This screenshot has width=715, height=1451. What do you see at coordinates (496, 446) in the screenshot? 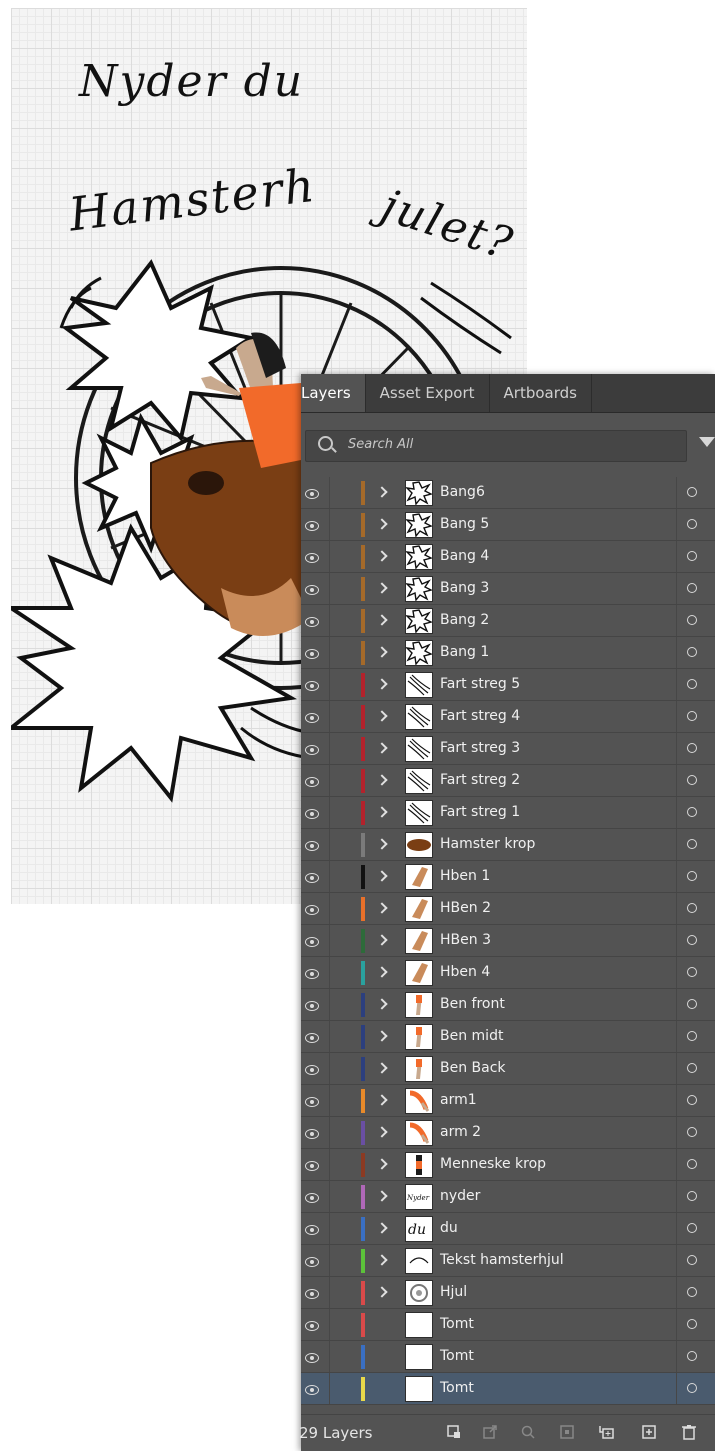
I see `search-input: Search All` at bounding box center [496, 446].